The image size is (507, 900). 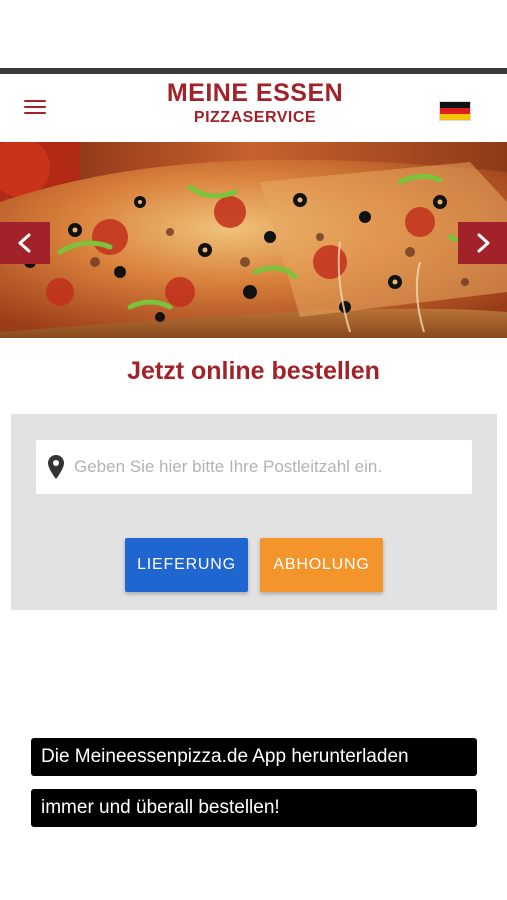 I want to click on order-anywhere-banner: immer und überall bestellen!, so click(x=254, y=808).